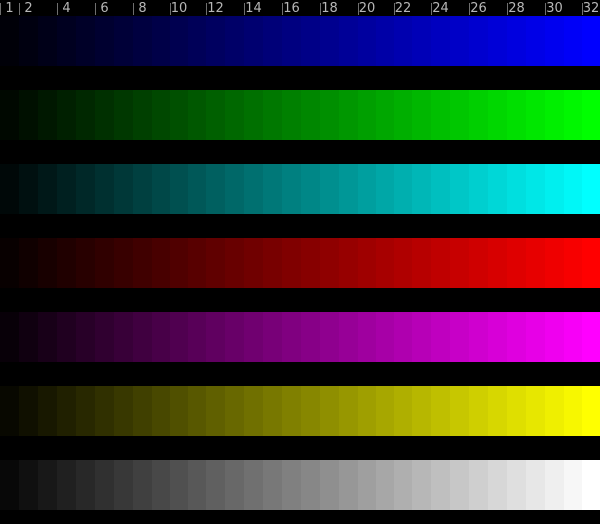 This screenshot has width=600, height=524. I want to click on ramp-green, so click(300, 115).